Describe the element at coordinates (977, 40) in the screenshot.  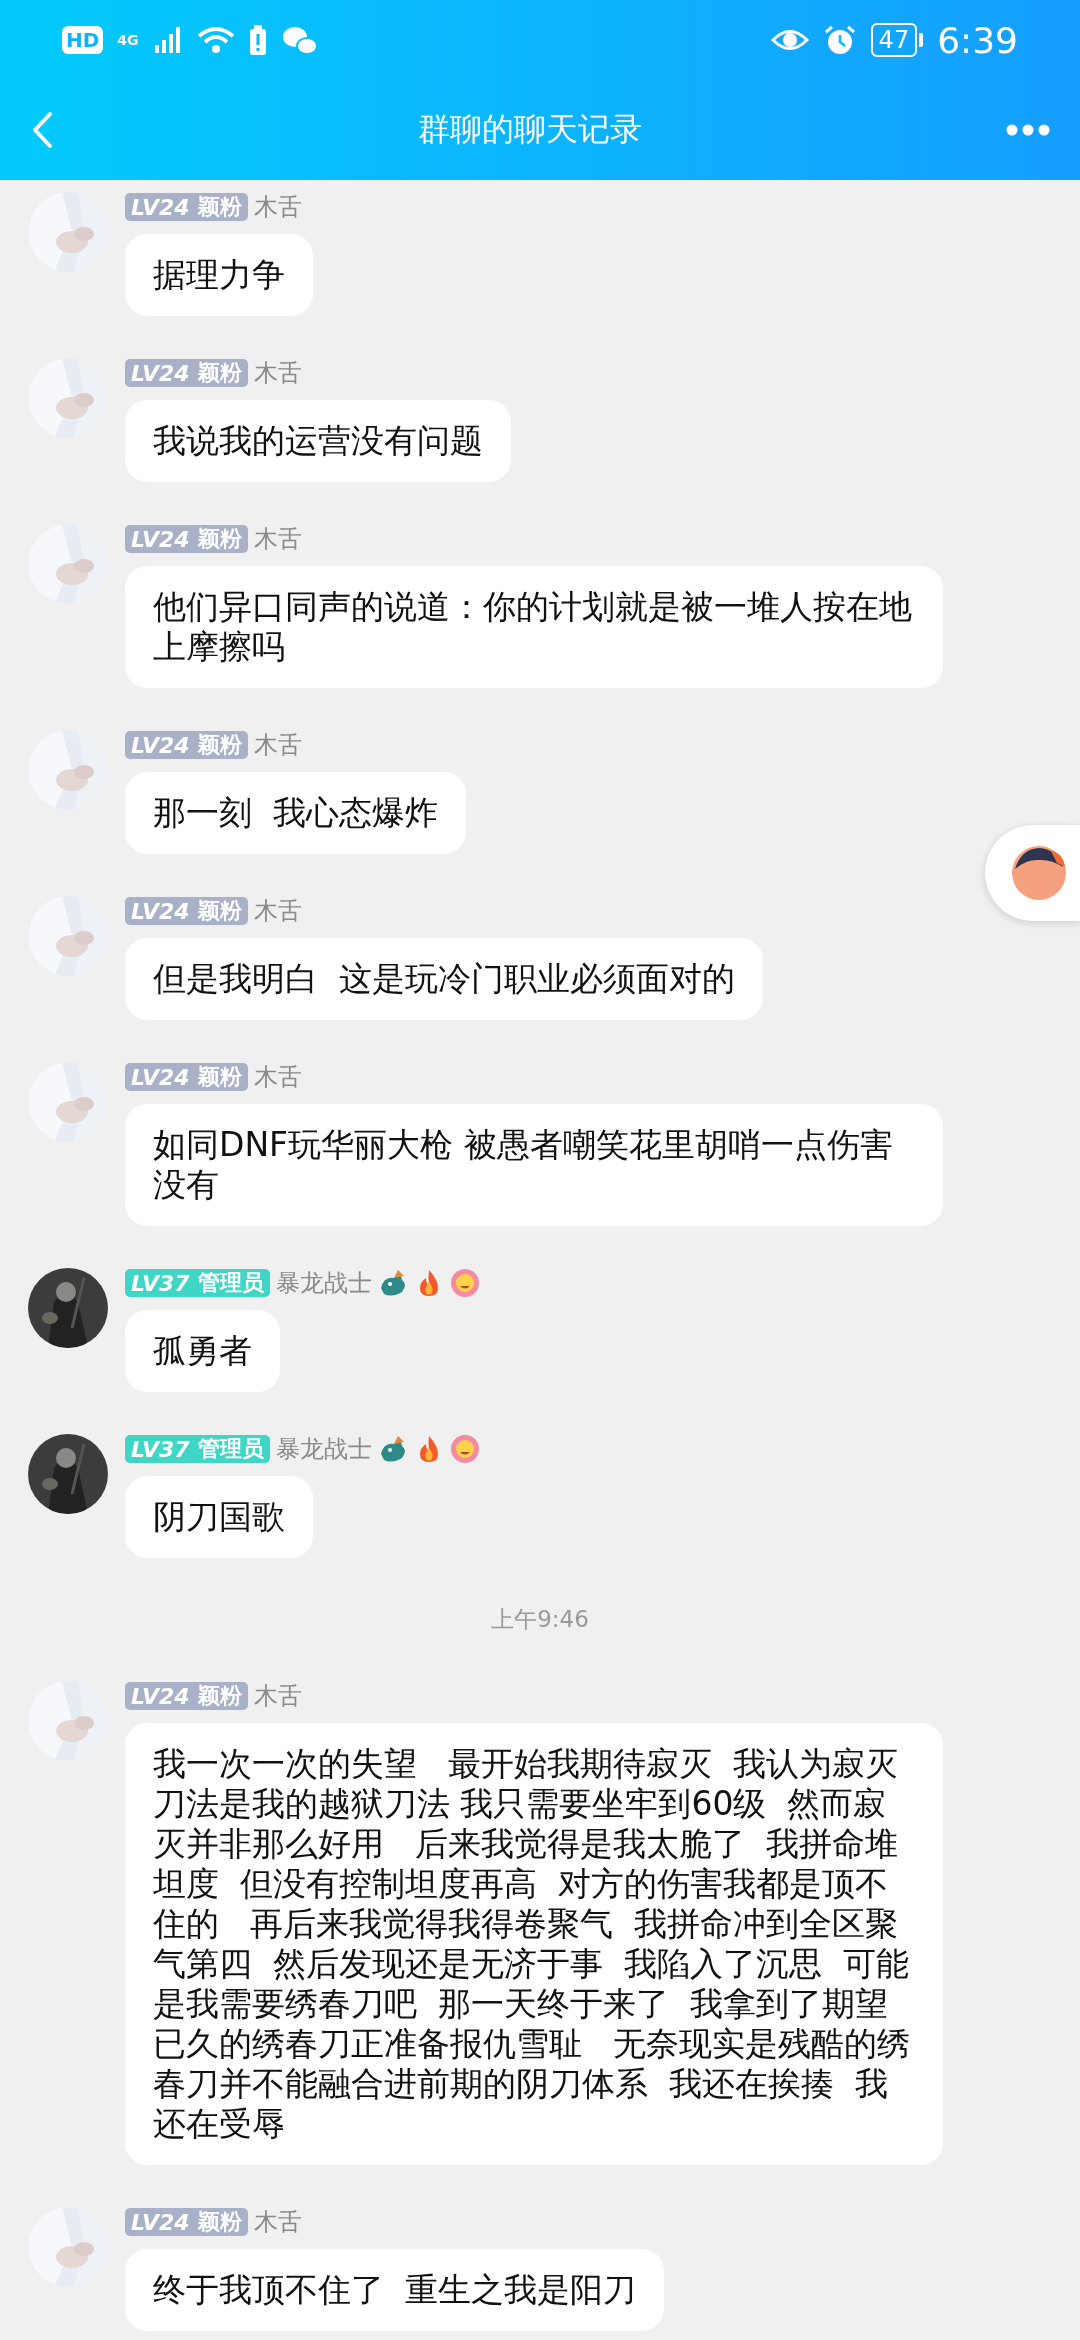
I see `clock-time: 6:39` at that location.